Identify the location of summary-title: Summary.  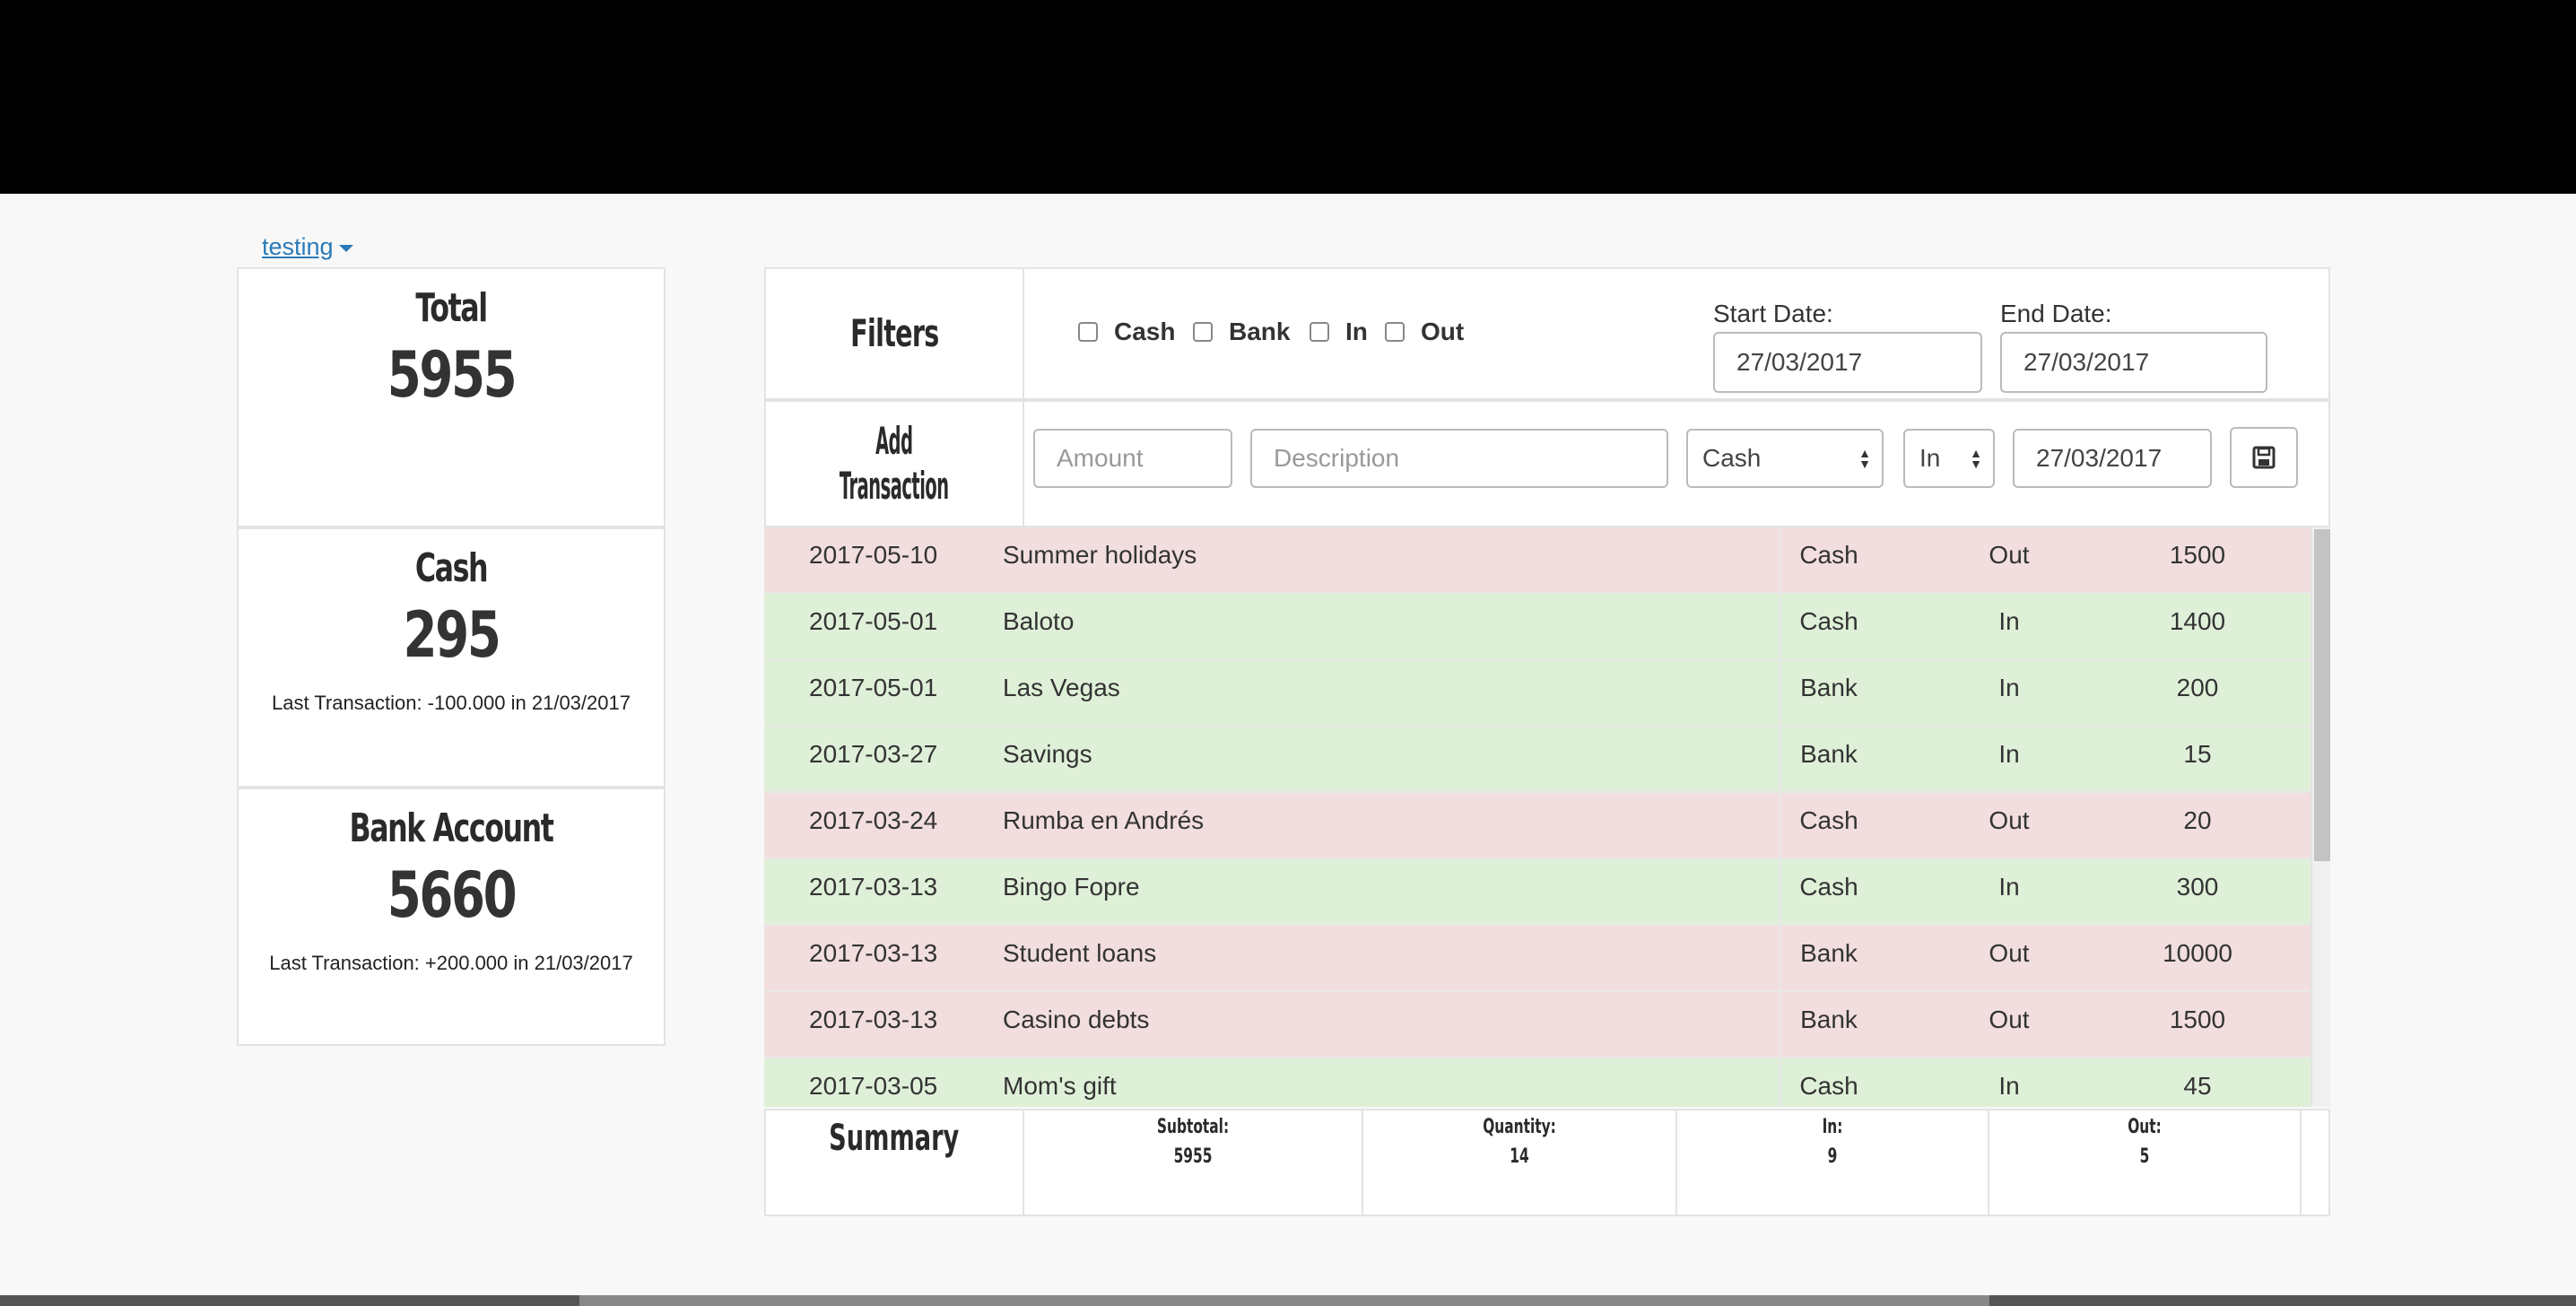
(895, 1162).